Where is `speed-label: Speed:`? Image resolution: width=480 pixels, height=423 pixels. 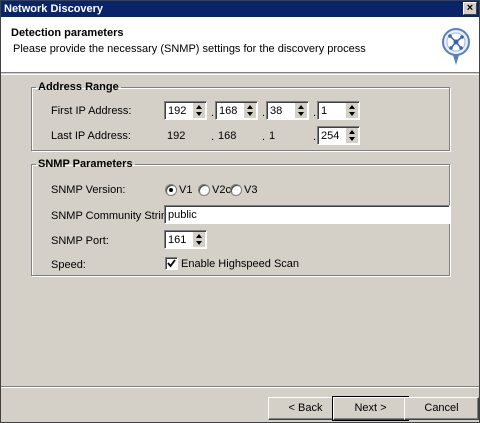
speed-label: Speed: is located at coordinates (68, 265).